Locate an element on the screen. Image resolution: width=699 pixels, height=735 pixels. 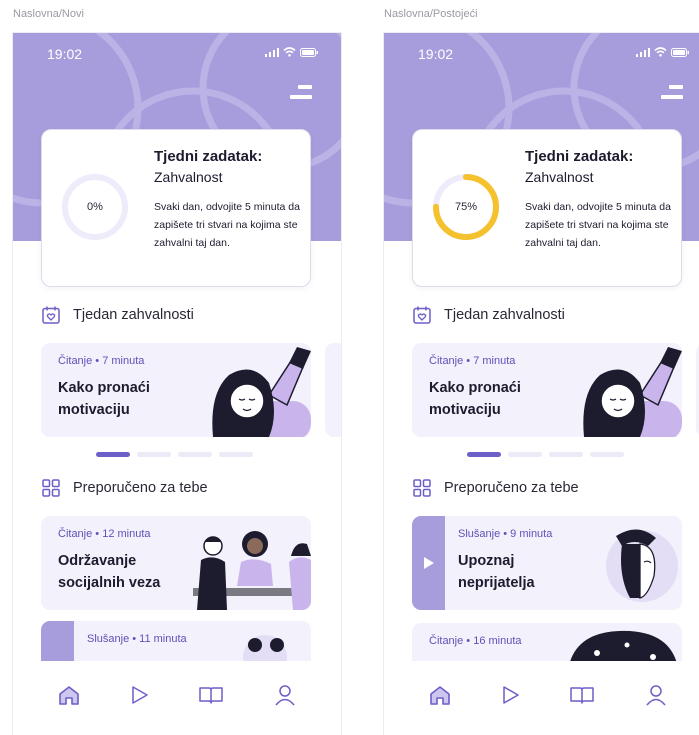
play-button is located at coordinates (428, 563).